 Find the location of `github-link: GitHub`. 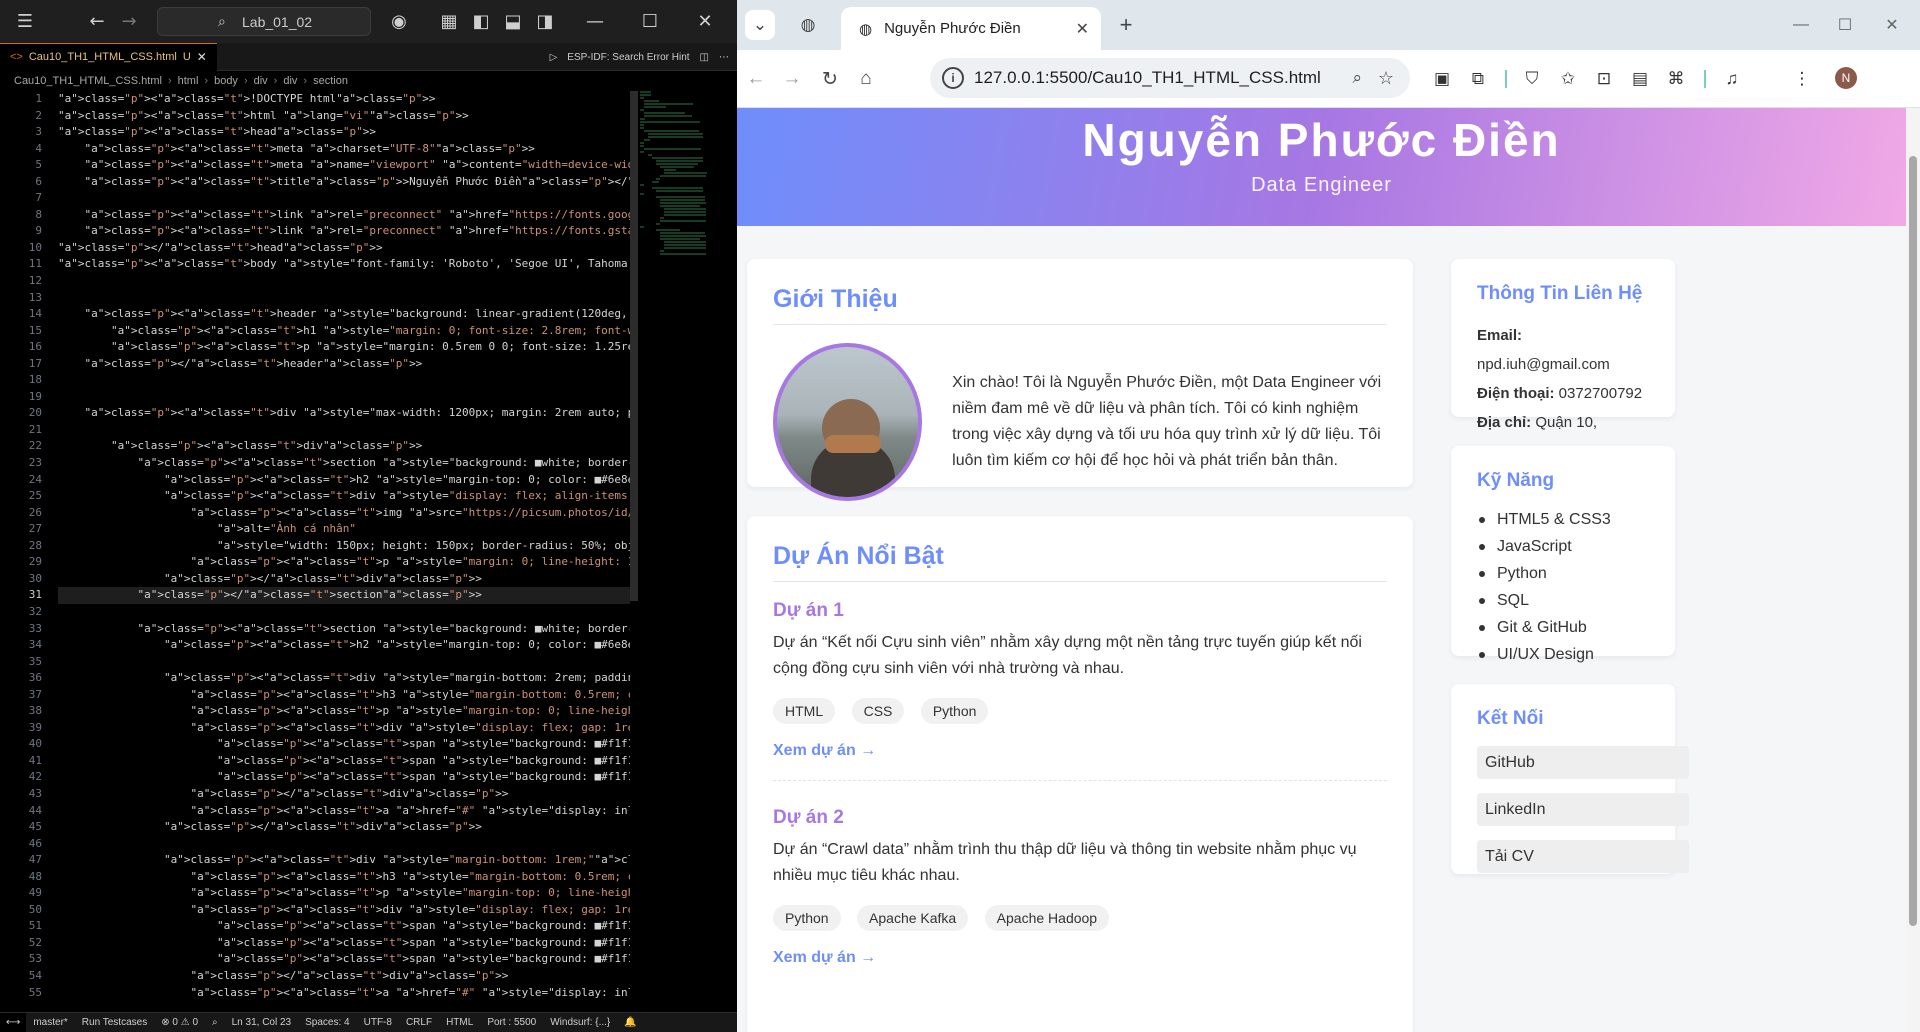

github-link: GitHub is located at coordinates (1583, 762).